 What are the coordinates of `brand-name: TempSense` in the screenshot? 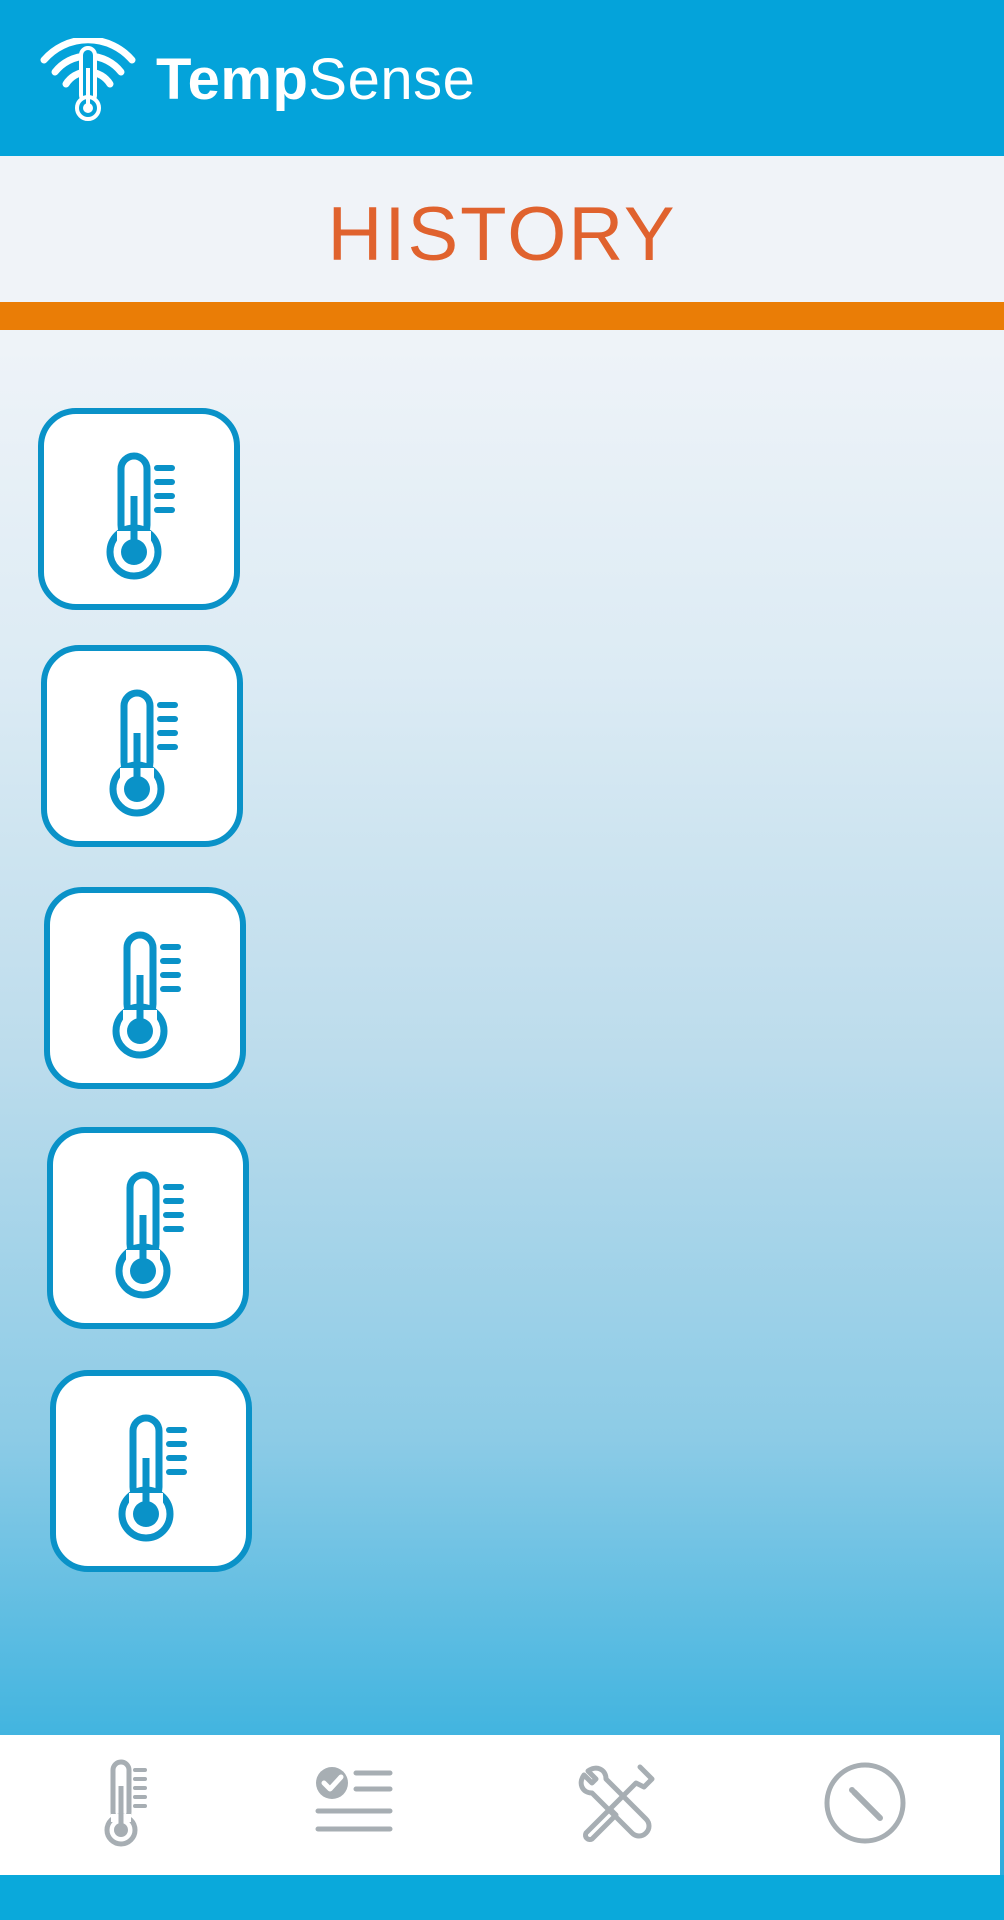 It's located at (315, 80).